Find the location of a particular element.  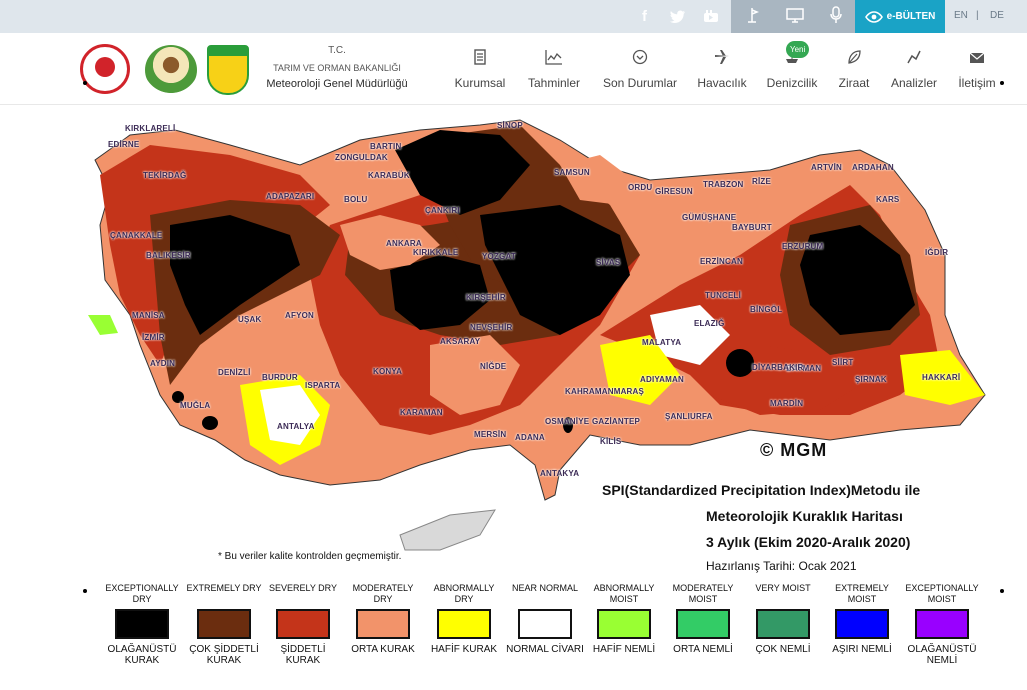

top-utility-bar: f e-BÜLTEN EN | DE is located at coordinates (513, 16).